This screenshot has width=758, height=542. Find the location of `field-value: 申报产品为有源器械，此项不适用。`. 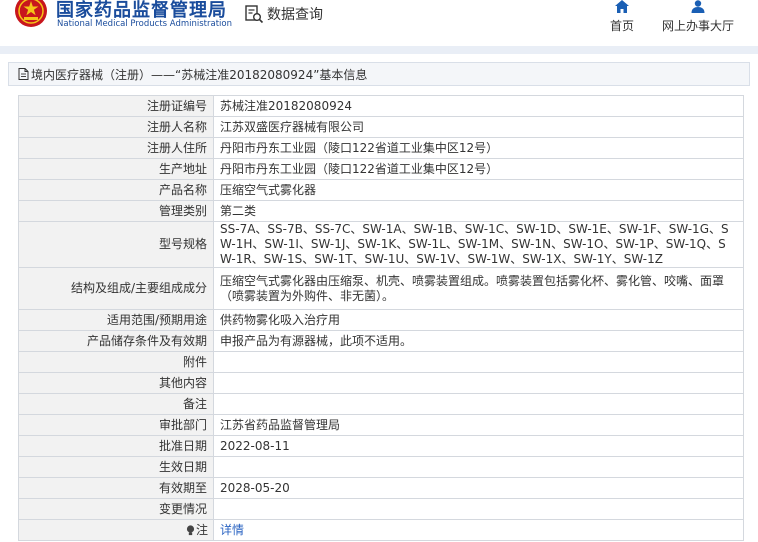

field-value: 申报产品为有源器械，此项不适用。 is located at coordinates (478, 341).